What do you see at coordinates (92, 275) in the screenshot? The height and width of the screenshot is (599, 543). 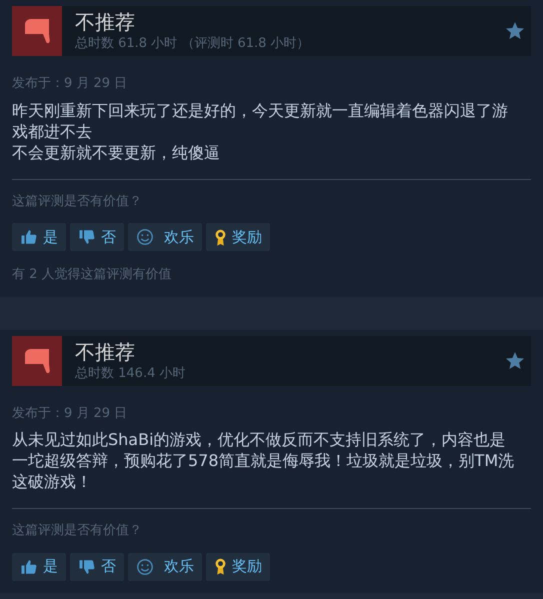 I see `helpful-count: 有 2 人觉得这篇评测有价值` at bounding box center [92, 275].